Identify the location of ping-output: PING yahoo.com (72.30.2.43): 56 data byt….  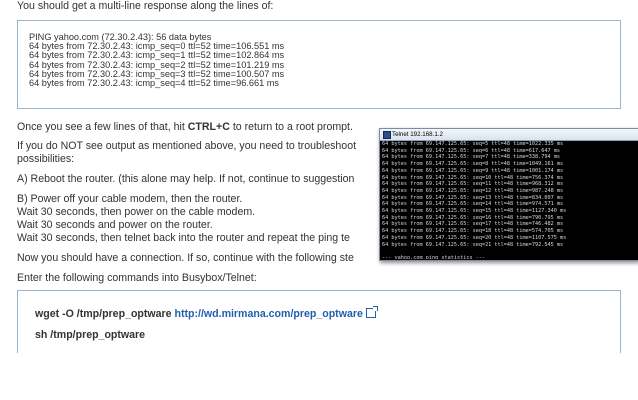
(324, 60).